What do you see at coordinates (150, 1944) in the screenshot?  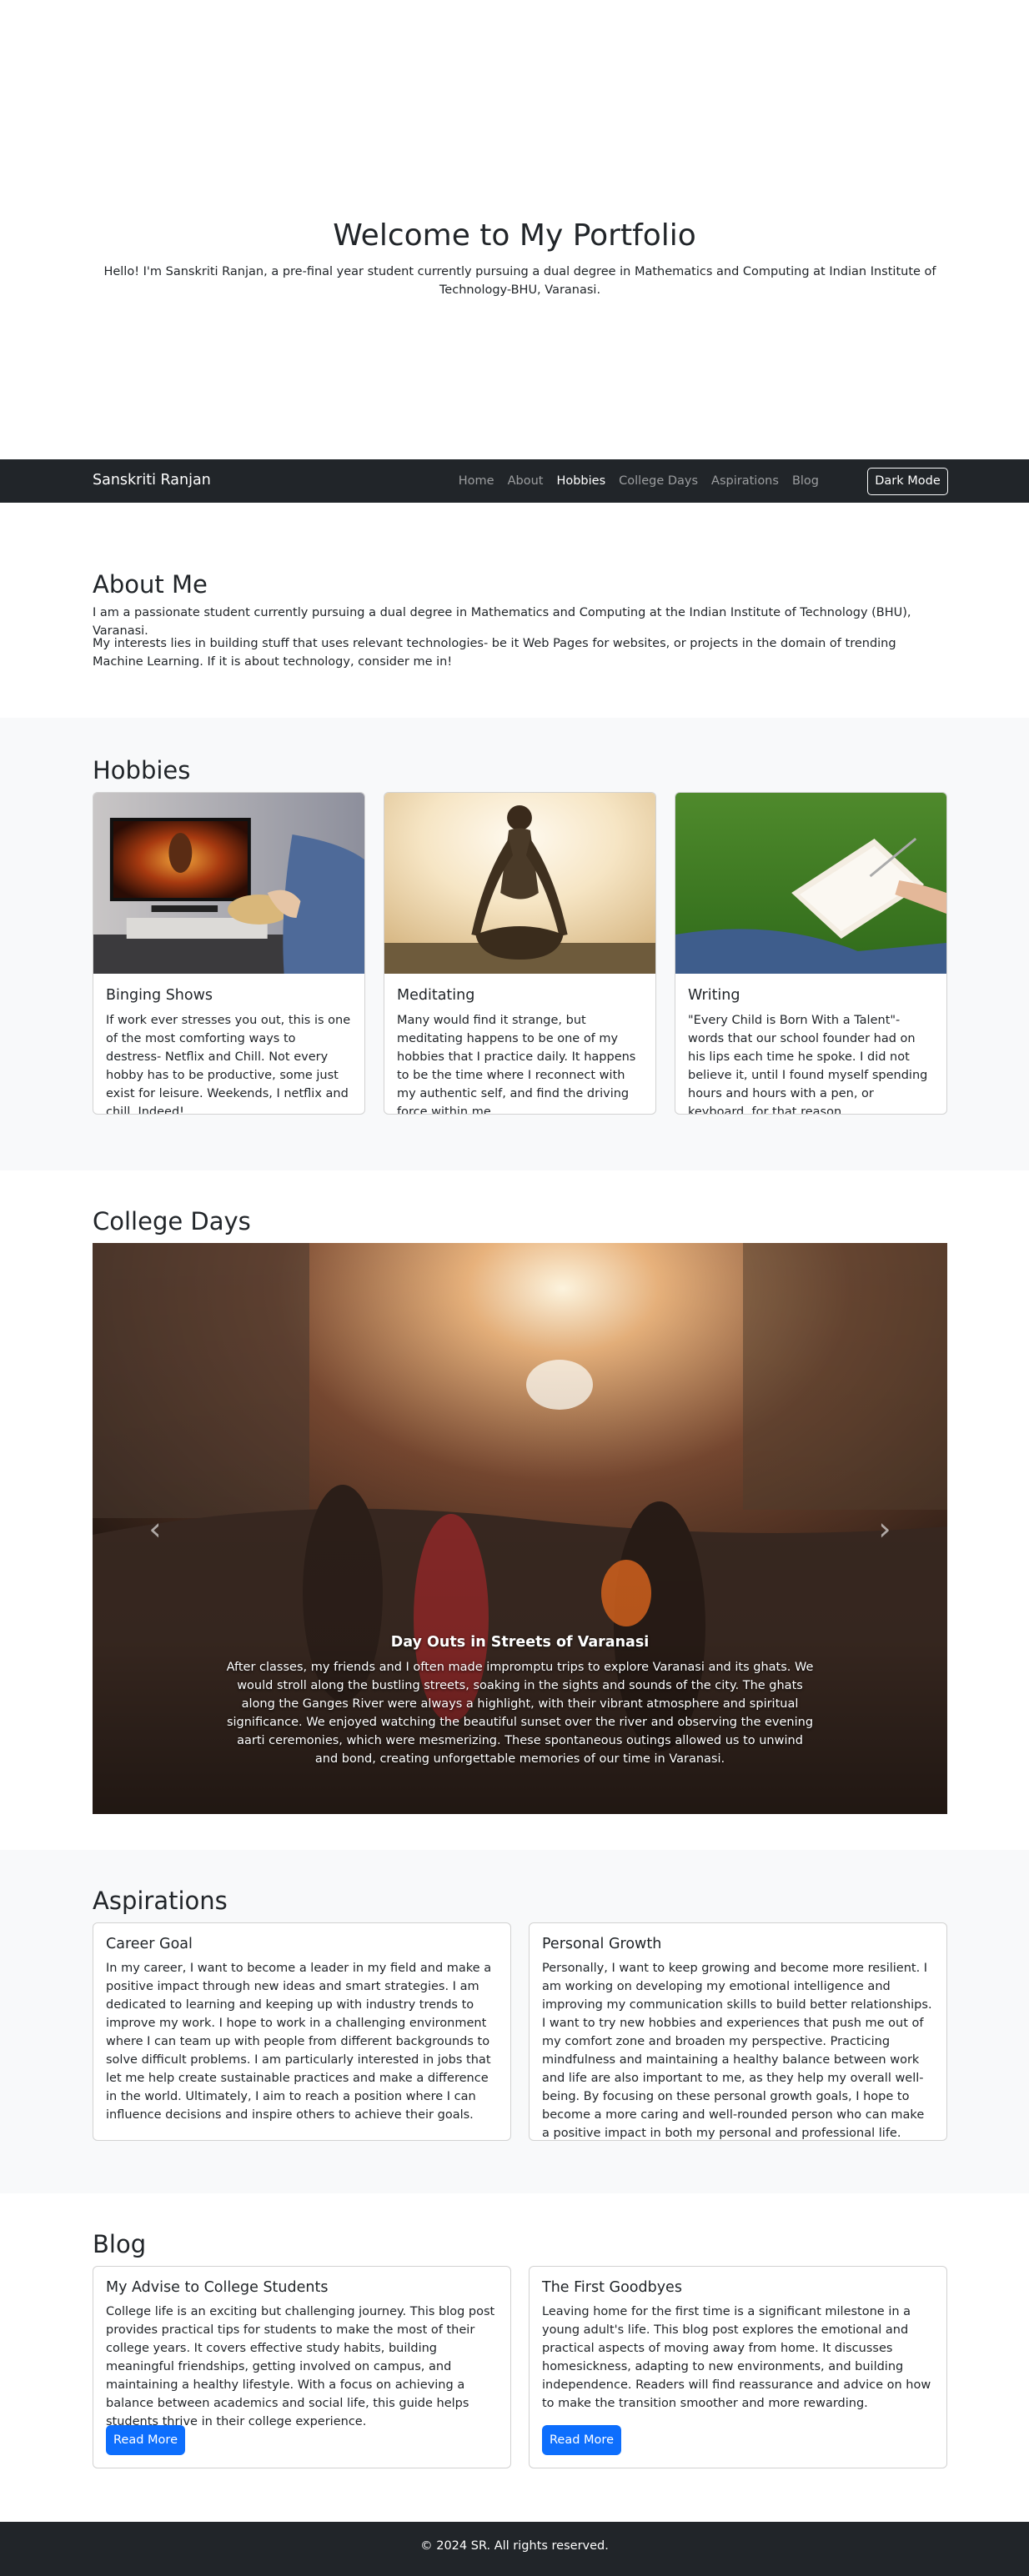 I see `card-title: Career Goal` at bounding box center [150, 1944].